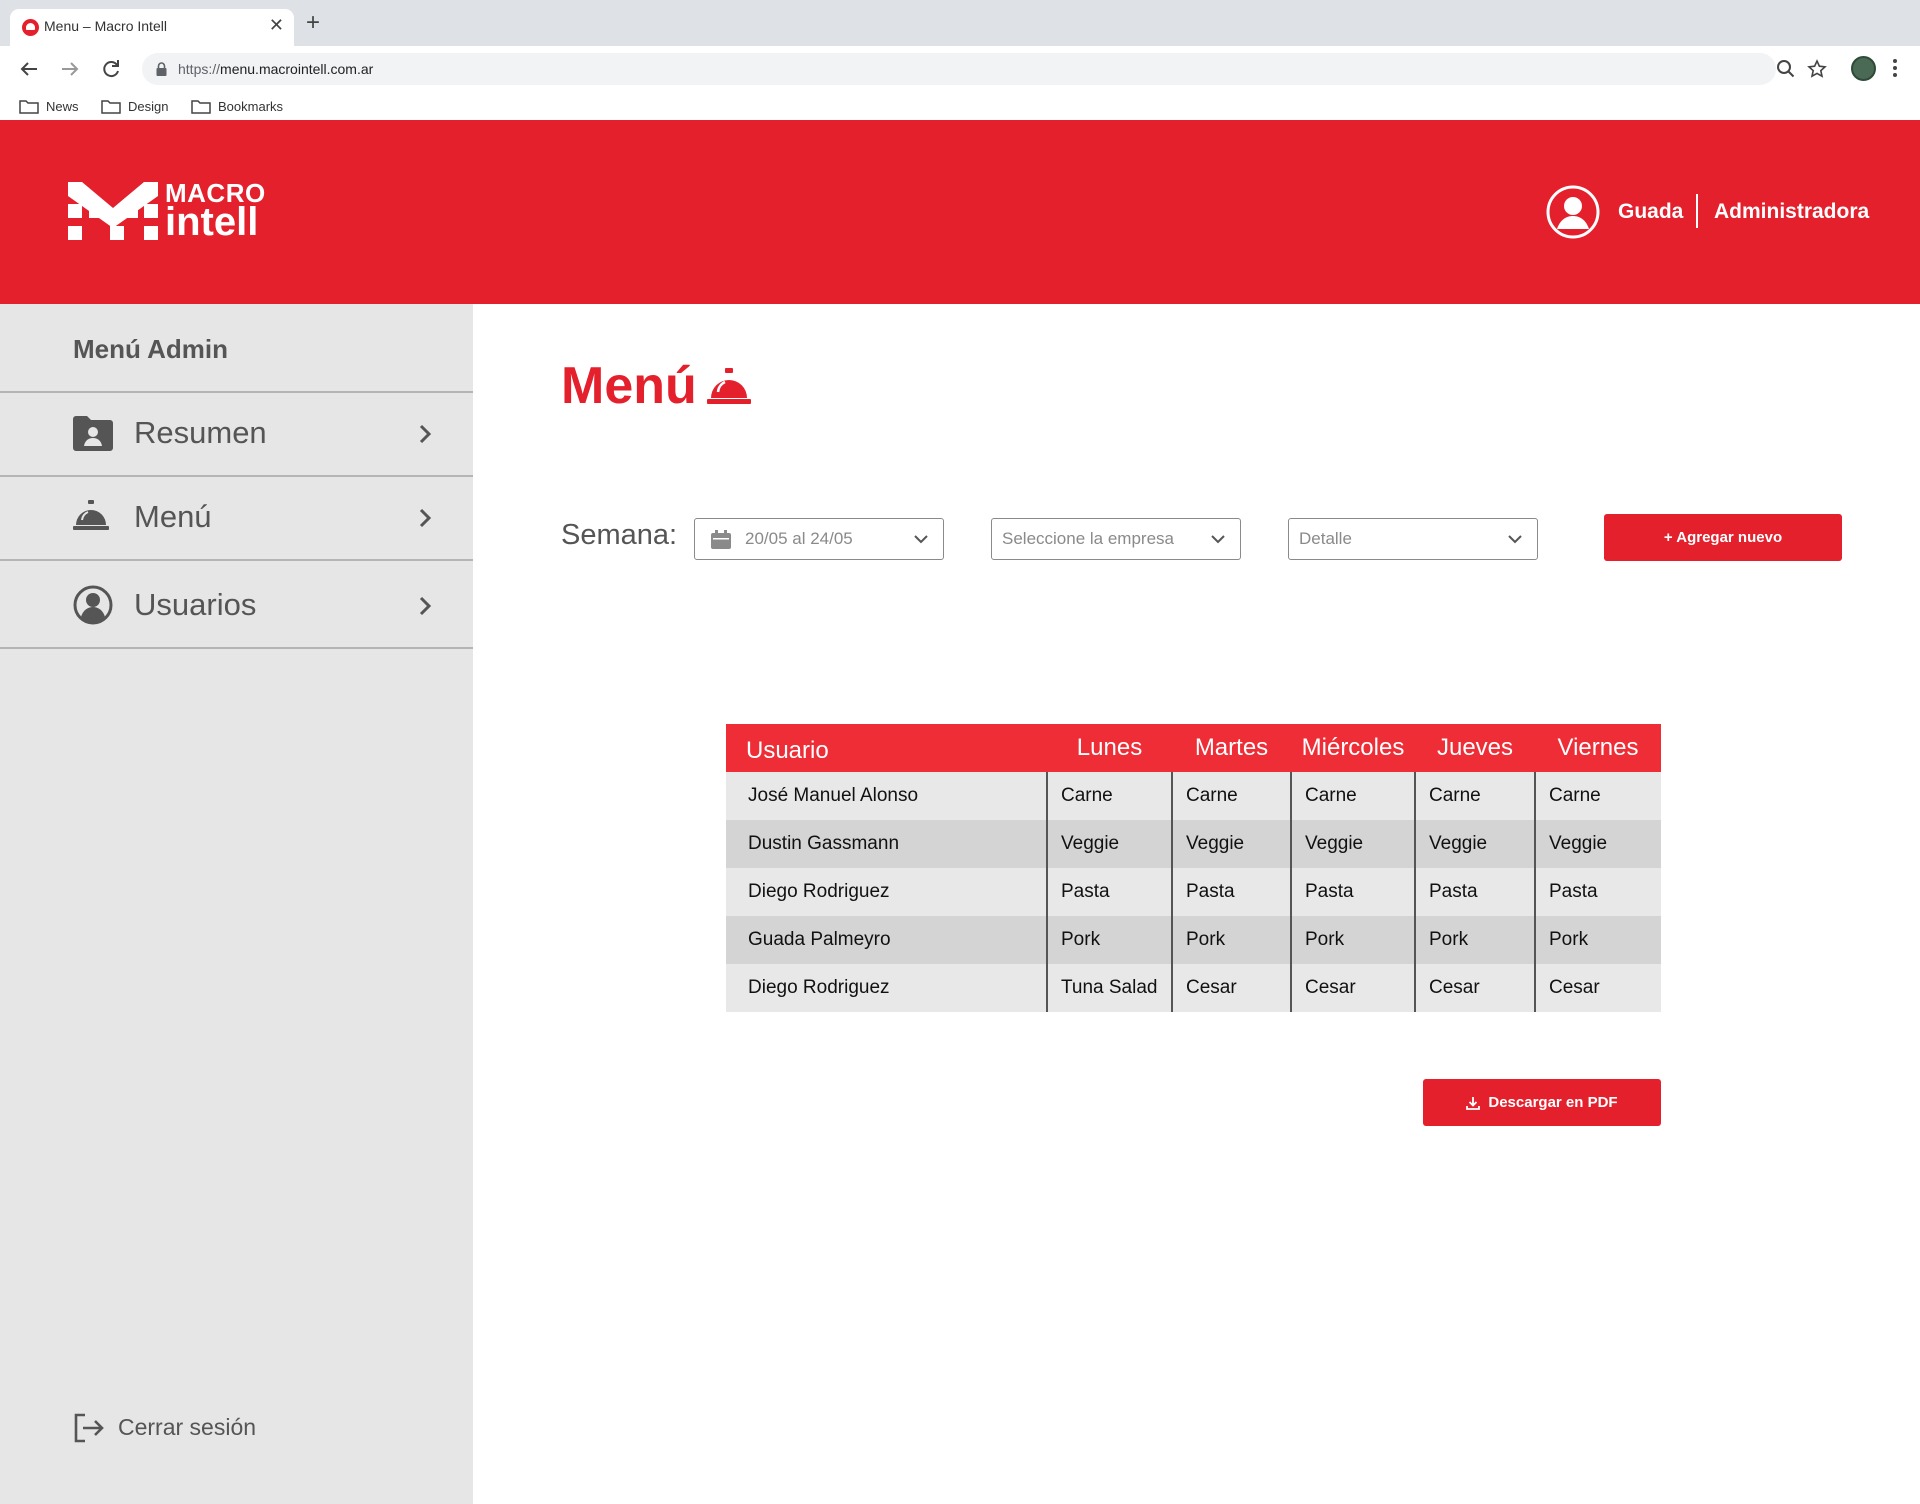 The width and height of the screenshot is (1920, 1504). I want to click on browser-tab-bar: Menu – Macro Intell ✕ +, so click(960, 23).